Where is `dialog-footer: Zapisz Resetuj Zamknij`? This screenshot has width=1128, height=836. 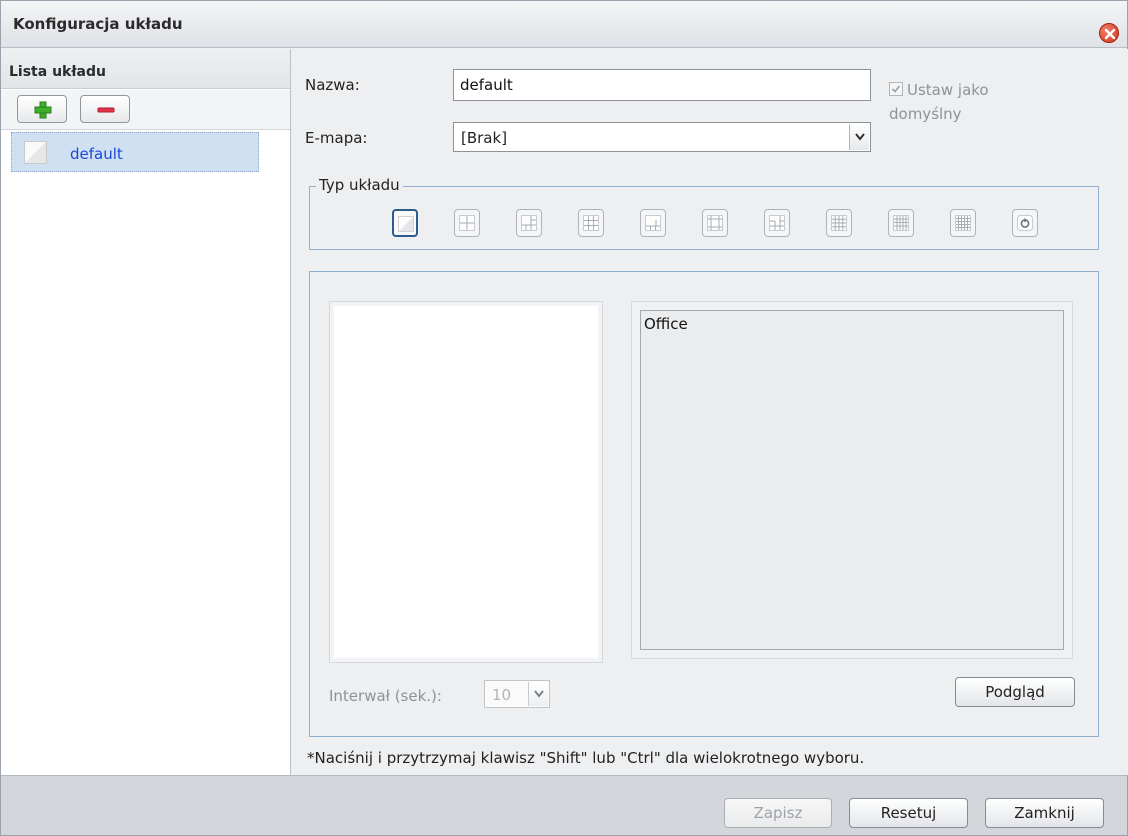
dialog-footer: Zapisz Resetuj Zamknij is located at coordinates (564, 805).